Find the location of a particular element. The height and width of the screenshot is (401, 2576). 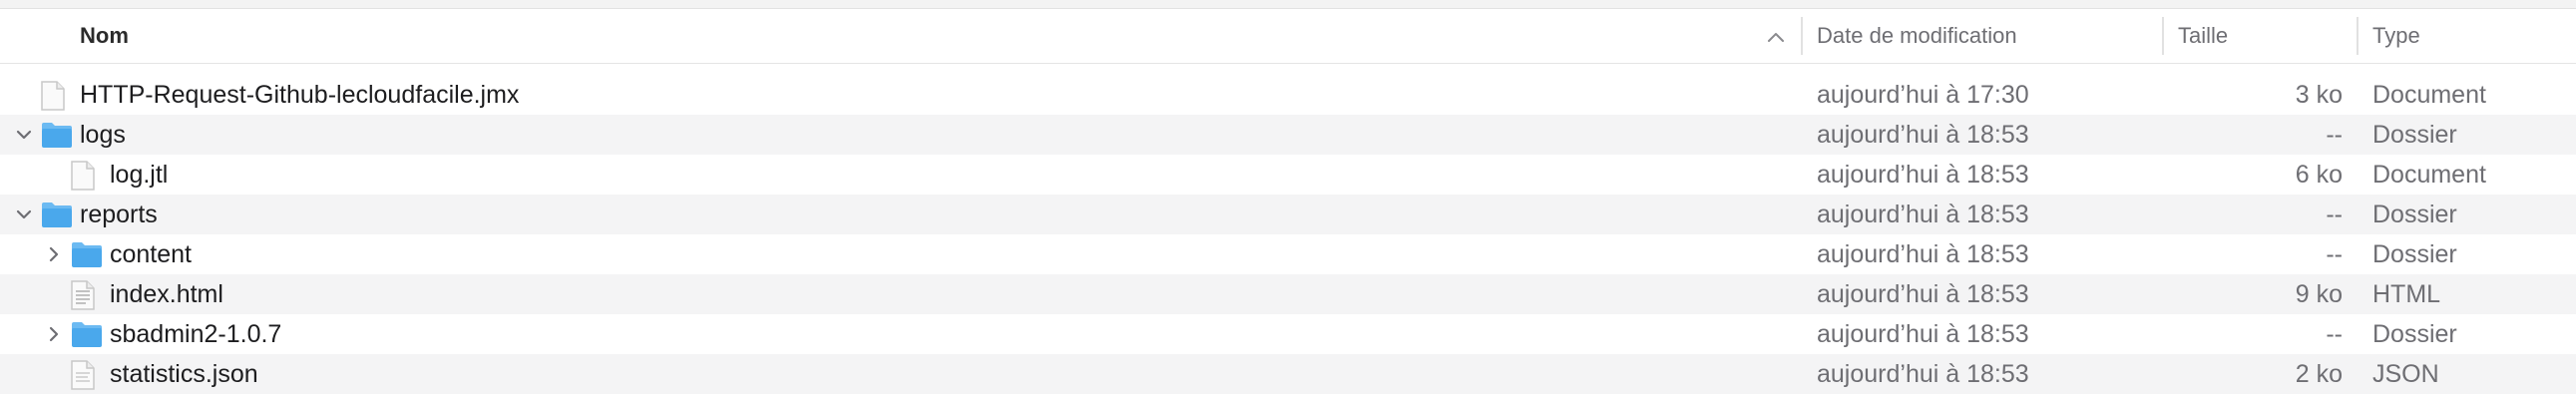

file-size: 2 ko is located at coordinates (2319, 374).